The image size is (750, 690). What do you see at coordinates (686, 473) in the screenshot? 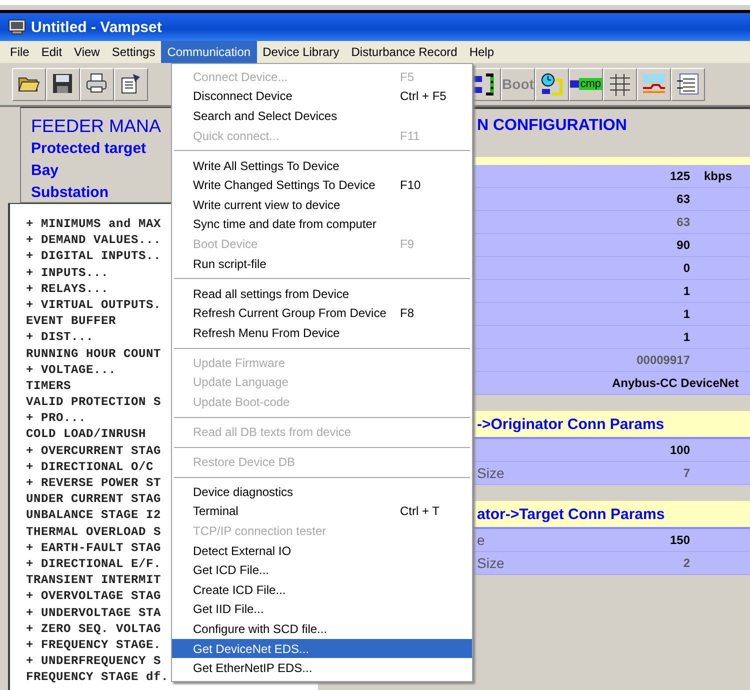
I see `field-value: 7` at bounding box center [686, 473].